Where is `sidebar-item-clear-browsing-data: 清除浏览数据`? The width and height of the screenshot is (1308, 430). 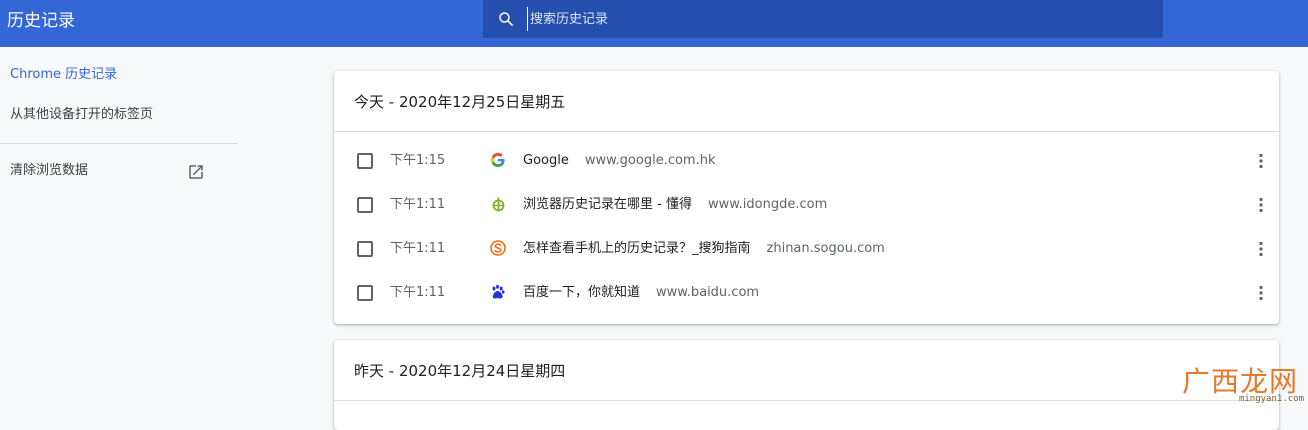 sidebar-item-clear-browsing-data: 清除浏览数据 is located at coordinates (49, 171).